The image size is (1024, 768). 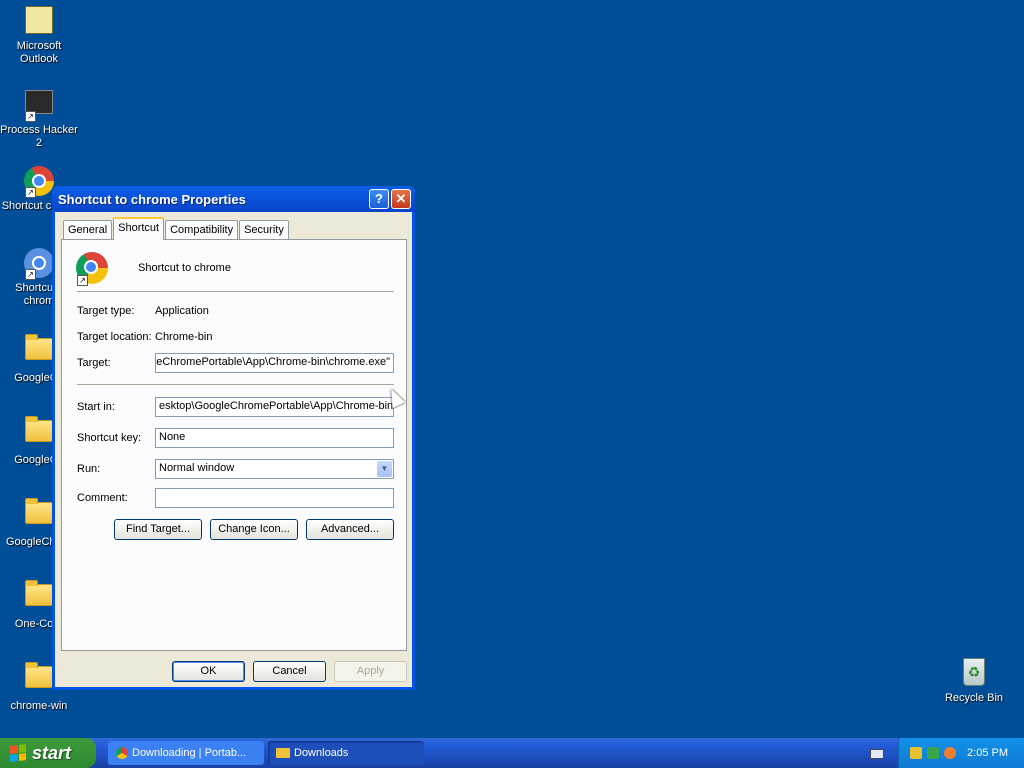 What do you see at coordinates (184, 268) in the screenshot?
I see `shortcut-name: Shortcut to chrome` at bounding box center [184, 268].